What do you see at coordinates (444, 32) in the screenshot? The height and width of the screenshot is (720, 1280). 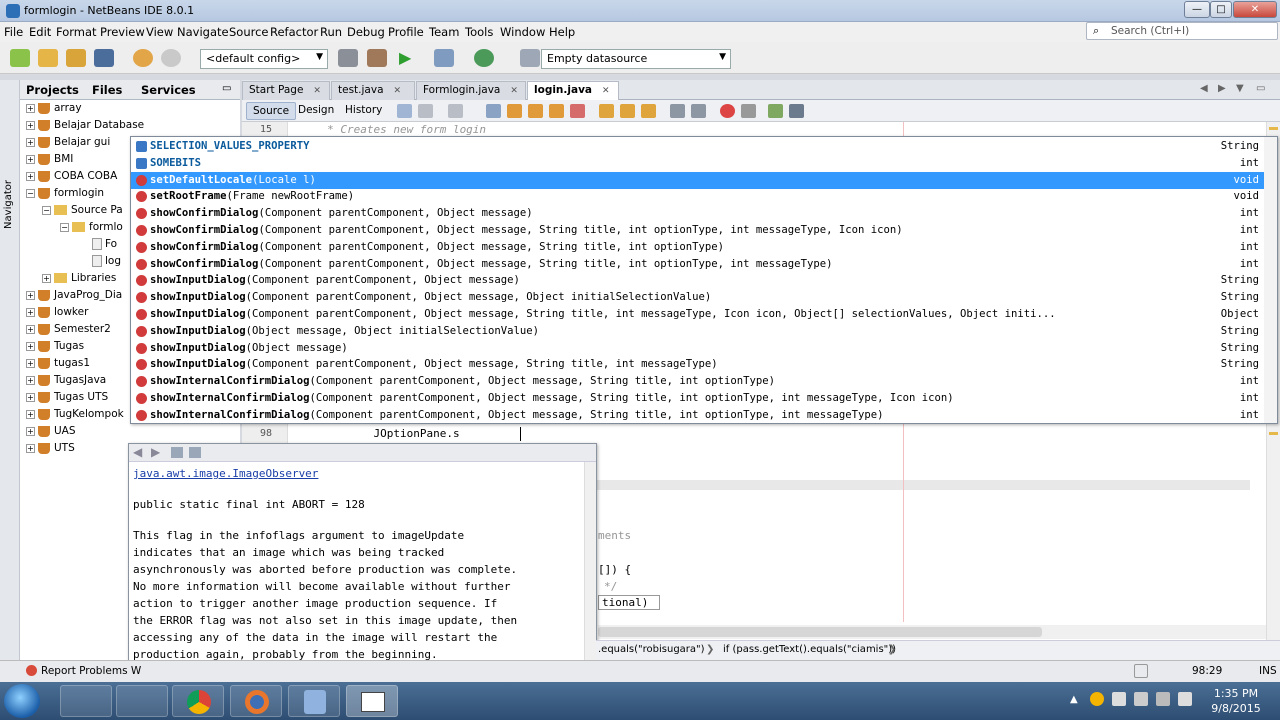 I see `menu-team: Team` at bounding box center [444, 32].